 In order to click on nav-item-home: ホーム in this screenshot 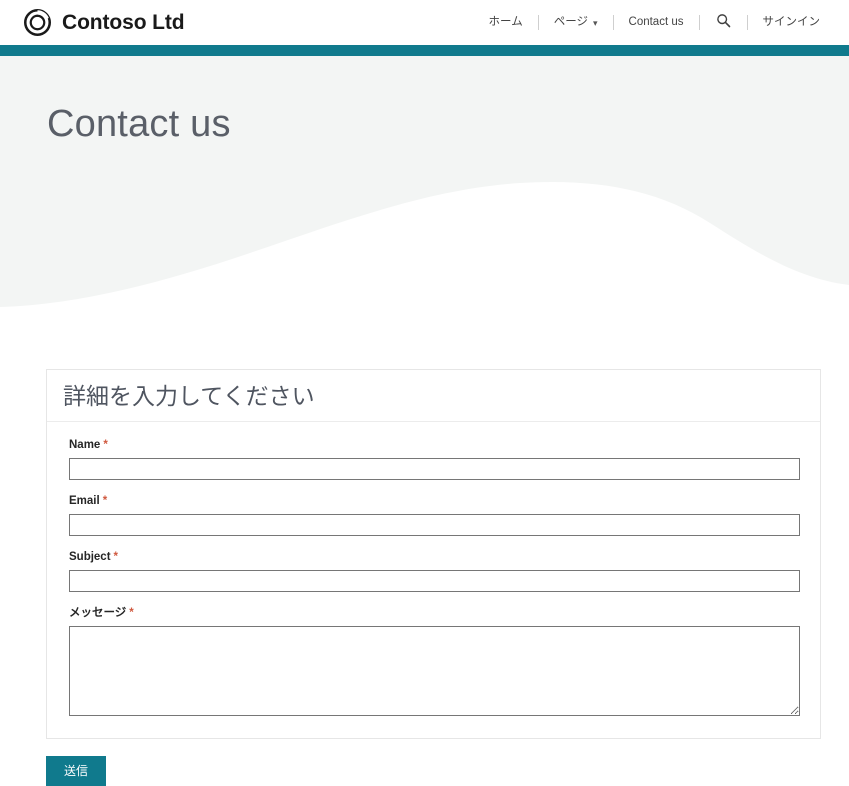, I will do `click(506, 22)`.